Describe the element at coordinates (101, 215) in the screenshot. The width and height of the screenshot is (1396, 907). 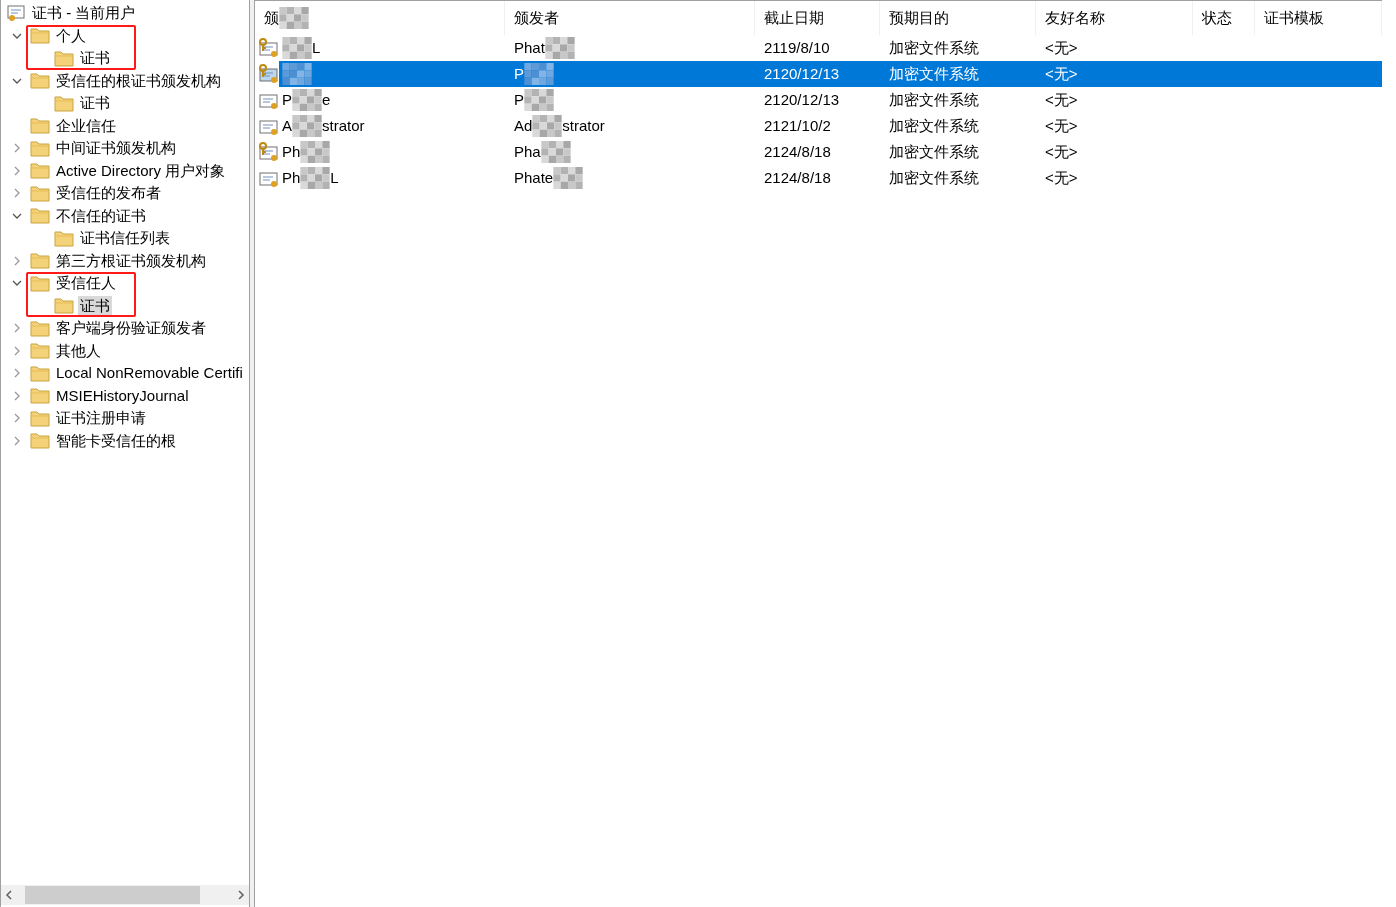
I see `tree-item: 不信任的证书` at that location.